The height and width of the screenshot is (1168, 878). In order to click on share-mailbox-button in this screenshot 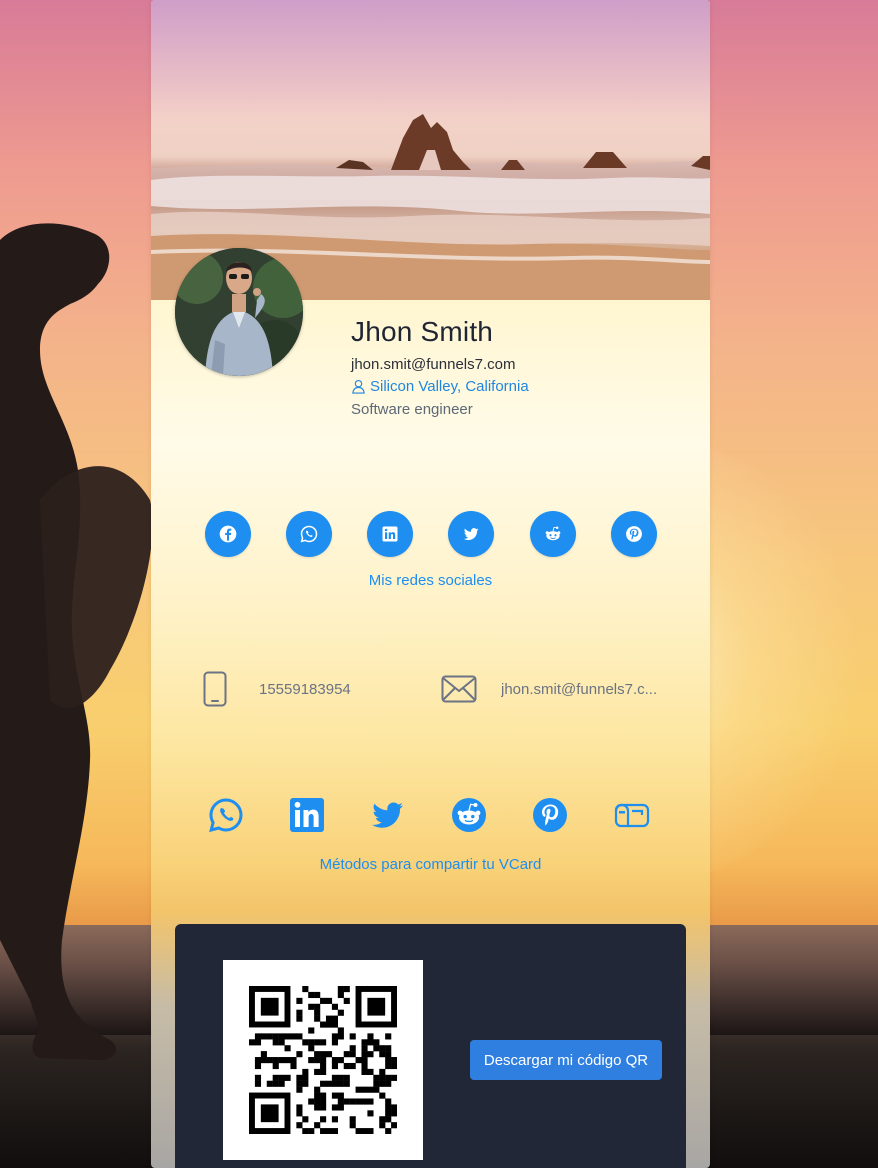, I will do `click(632, 815)`.